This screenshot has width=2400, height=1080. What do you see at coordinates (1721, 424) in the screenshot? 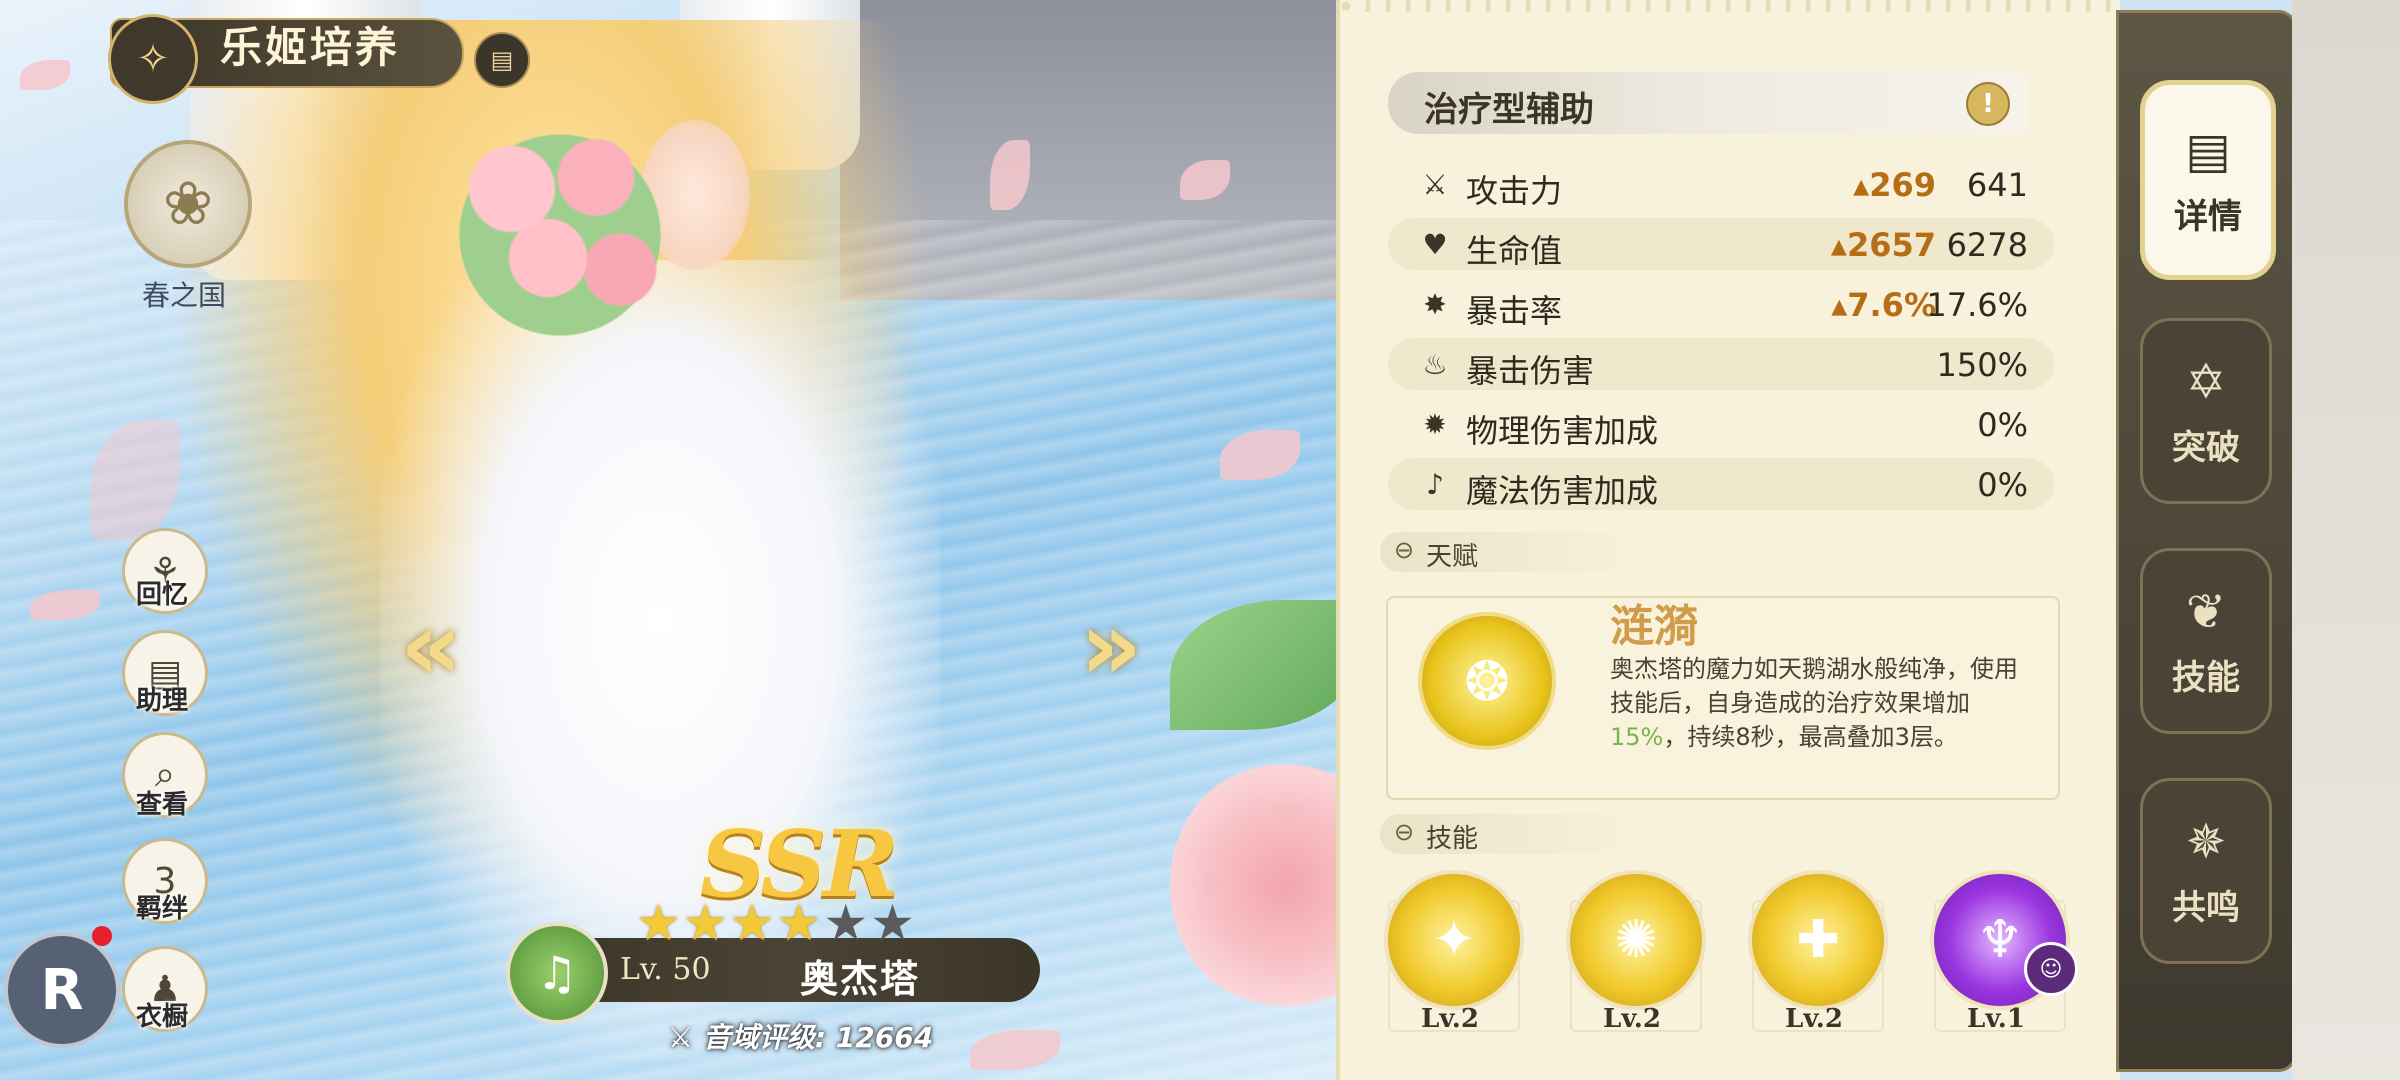
I see `stat-row: ✹ 物理伤害加成 0%` at bounding box center [1721, 424].